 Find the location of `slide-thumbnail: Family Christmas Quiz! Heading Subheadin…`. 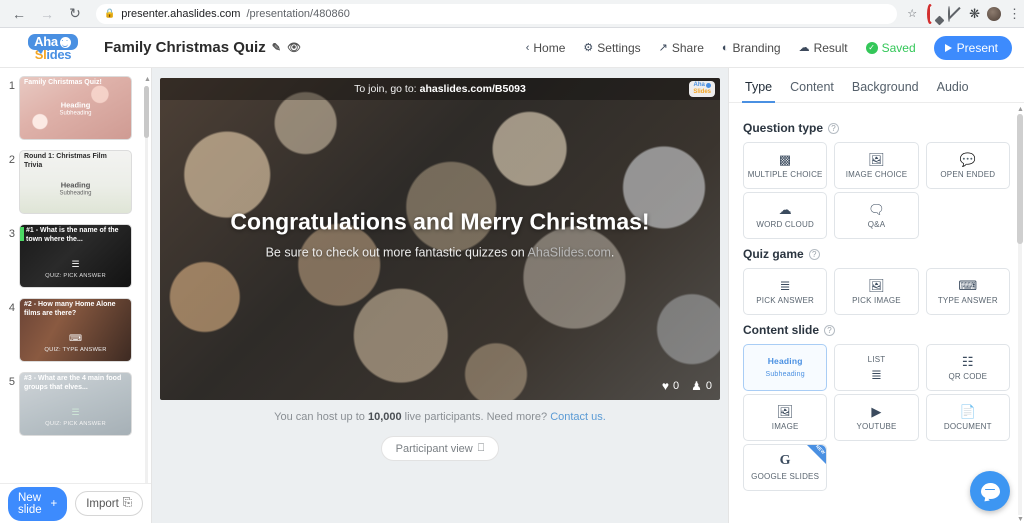

slide-thumbnail: Family Christmas Quiz! Heading Subheadin… is located at coordinates (75, 108).